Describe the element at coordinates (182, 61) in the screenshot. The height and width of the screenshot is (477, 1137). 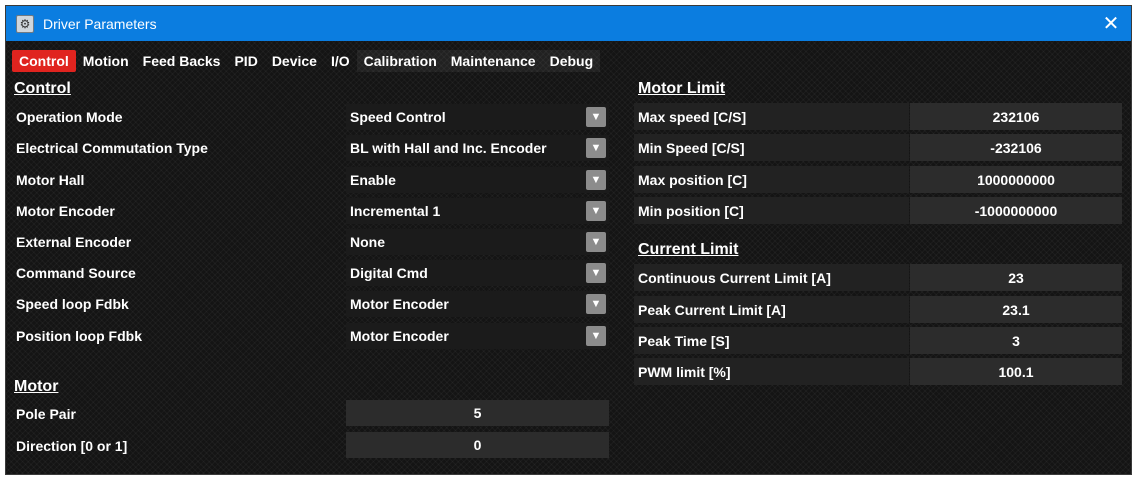
I see `tab-feed-backs: Feed Backs` at that location.